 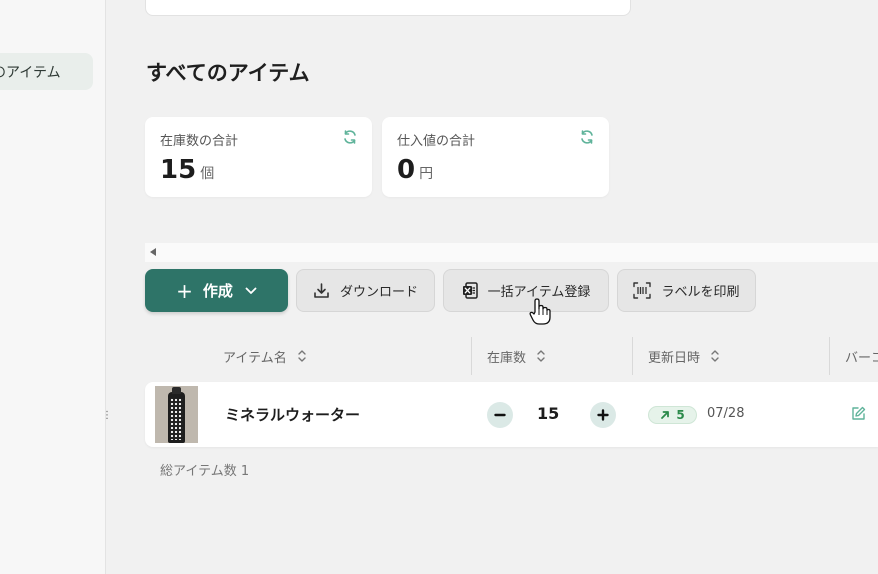 What do you see at coordinates (470, 290) in the screenshot?
I see `excel-icon` at bounding box center [470, 290].